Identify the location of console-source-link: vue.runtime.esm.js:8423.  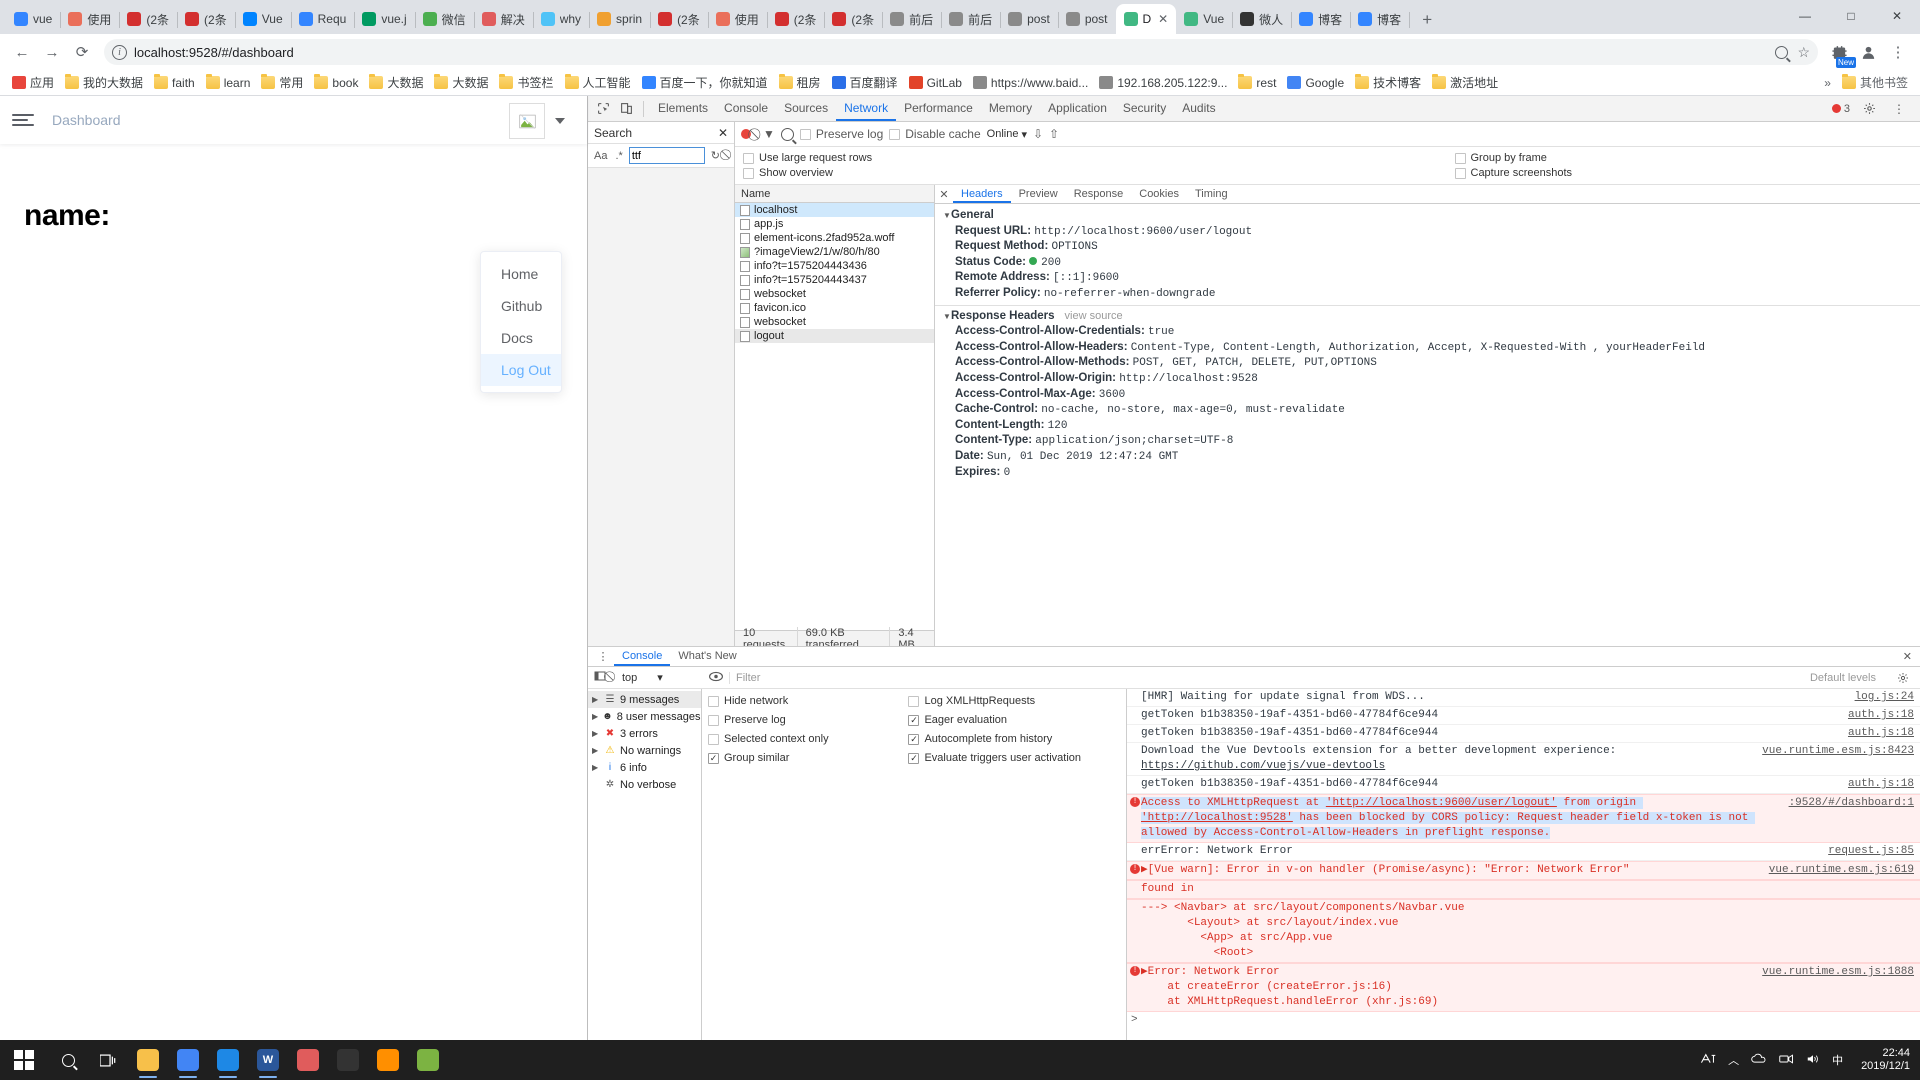
(1835, 759).